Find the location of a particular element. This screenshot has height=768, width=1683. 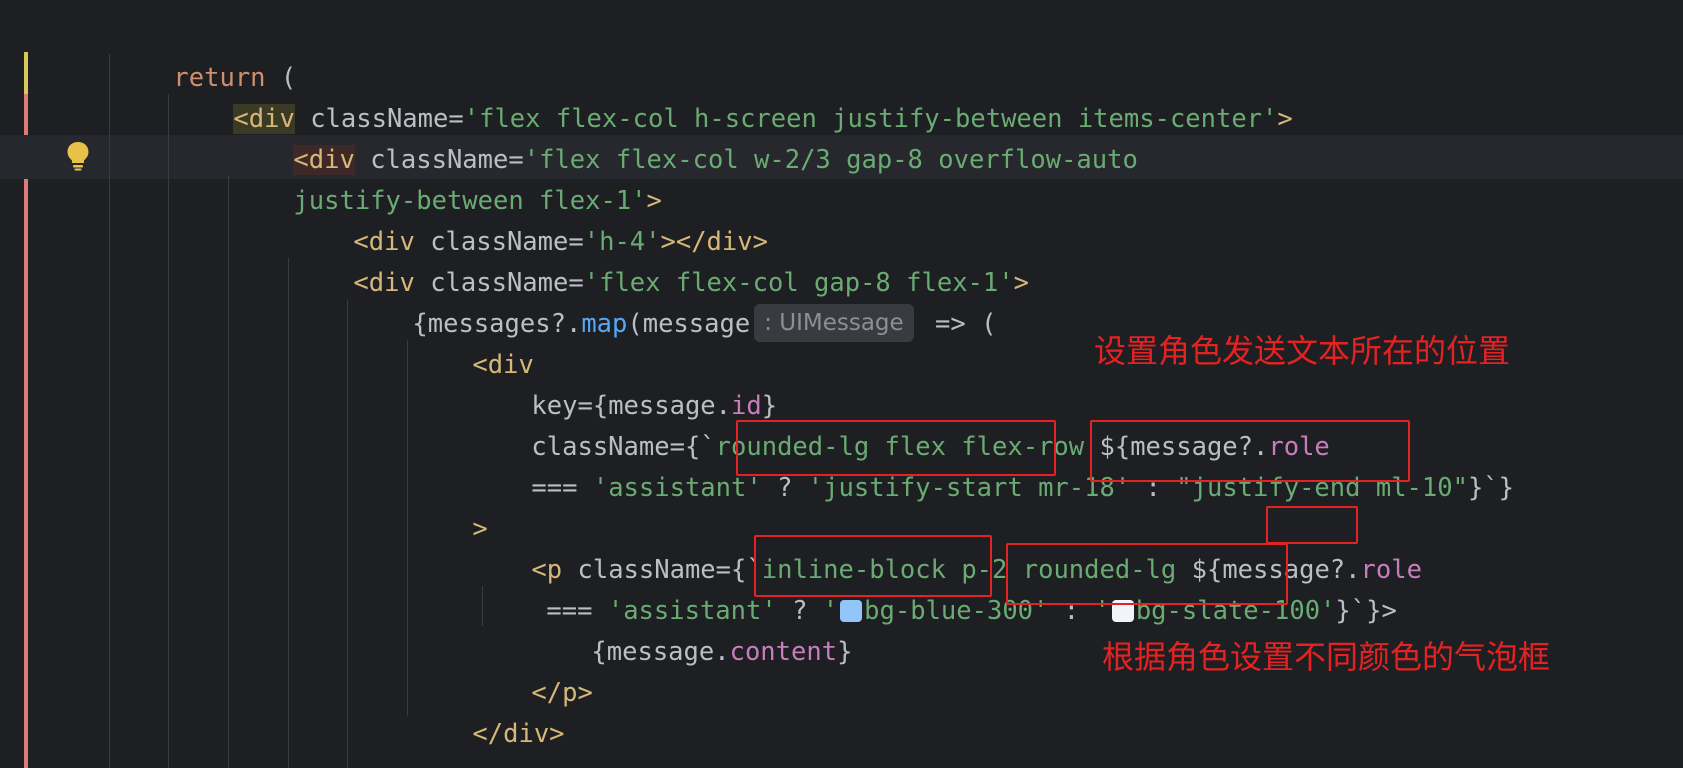

gutter-change-marker-red is located at coordinates (26, 431).